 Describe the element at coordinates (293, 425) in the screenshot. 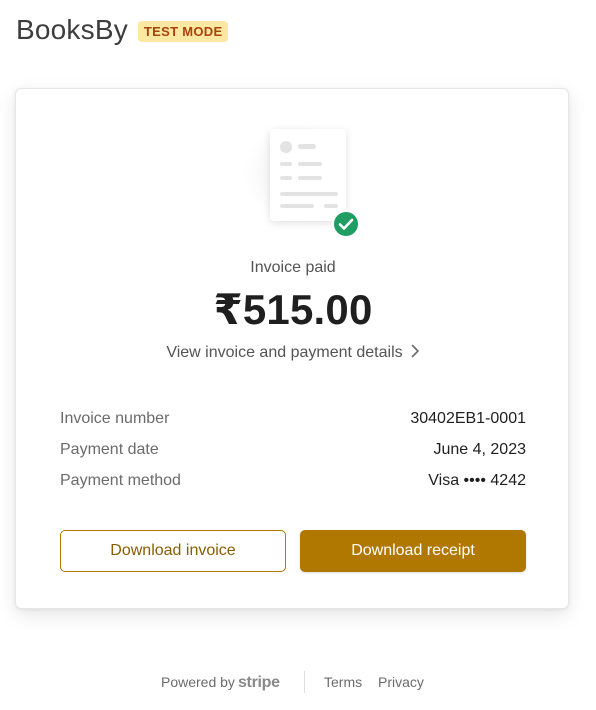

I see `invoice-number-row: Invoice number 30402EB1-0001` at that location.